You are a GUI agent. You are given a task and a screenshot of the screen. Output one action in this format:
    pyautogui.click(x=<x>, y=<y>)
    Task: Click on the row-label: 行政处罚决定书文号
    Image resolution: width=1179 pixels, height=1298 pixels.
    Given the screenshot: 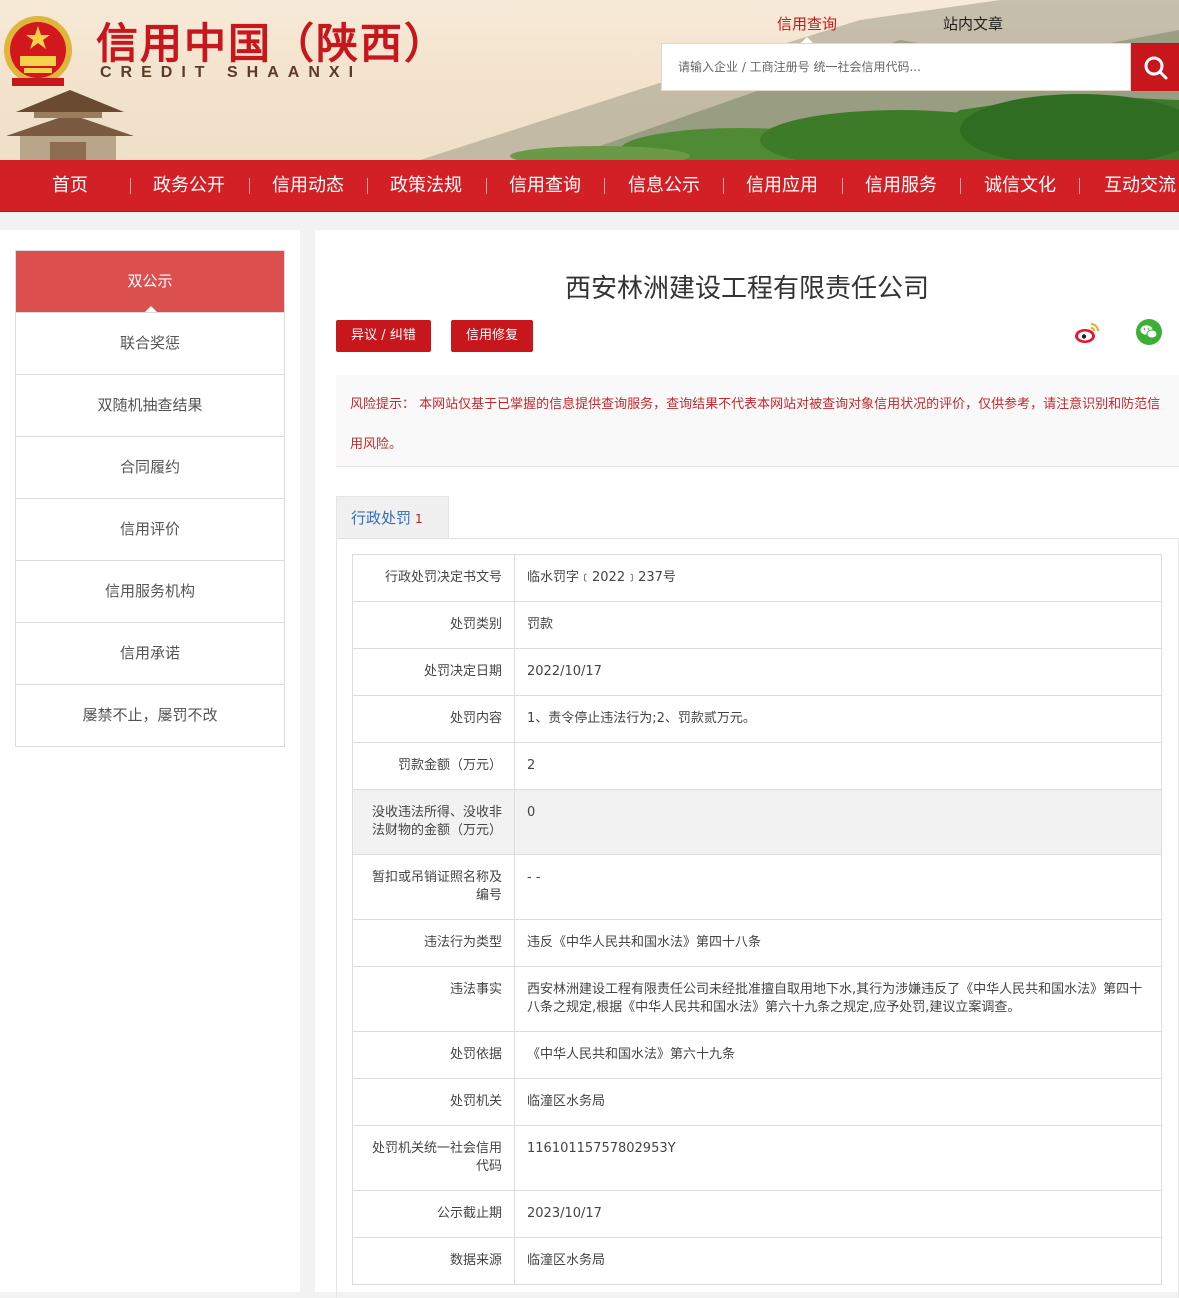 What is the action you would take?
    pyautogui.click(x=433, y=578)
    